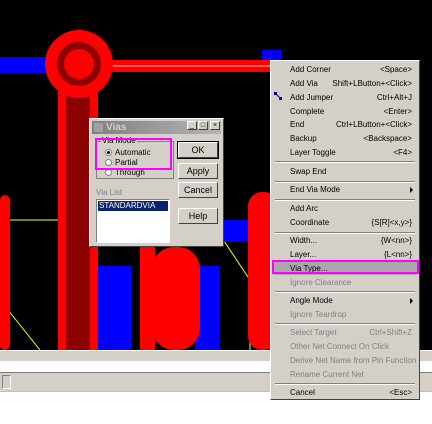 The width and height of the screenshot is (432, 424). I want to click on red-pad-left, so click(5, 272).